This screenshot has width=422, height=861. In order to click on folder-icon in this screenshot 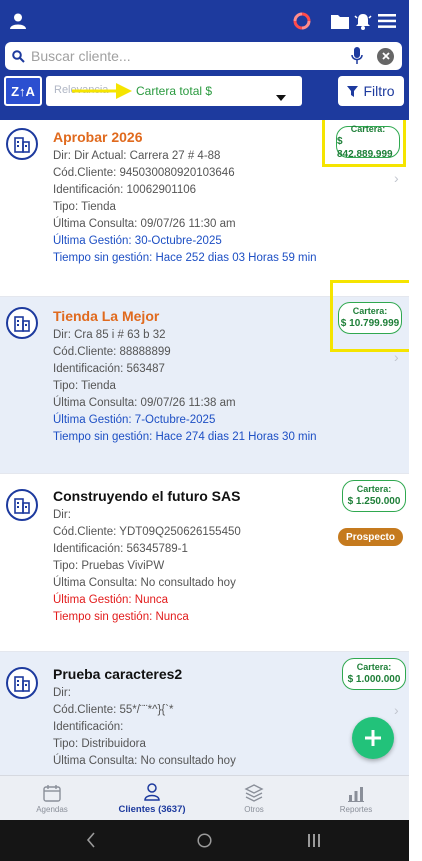, I will do `click(340, 21)`.